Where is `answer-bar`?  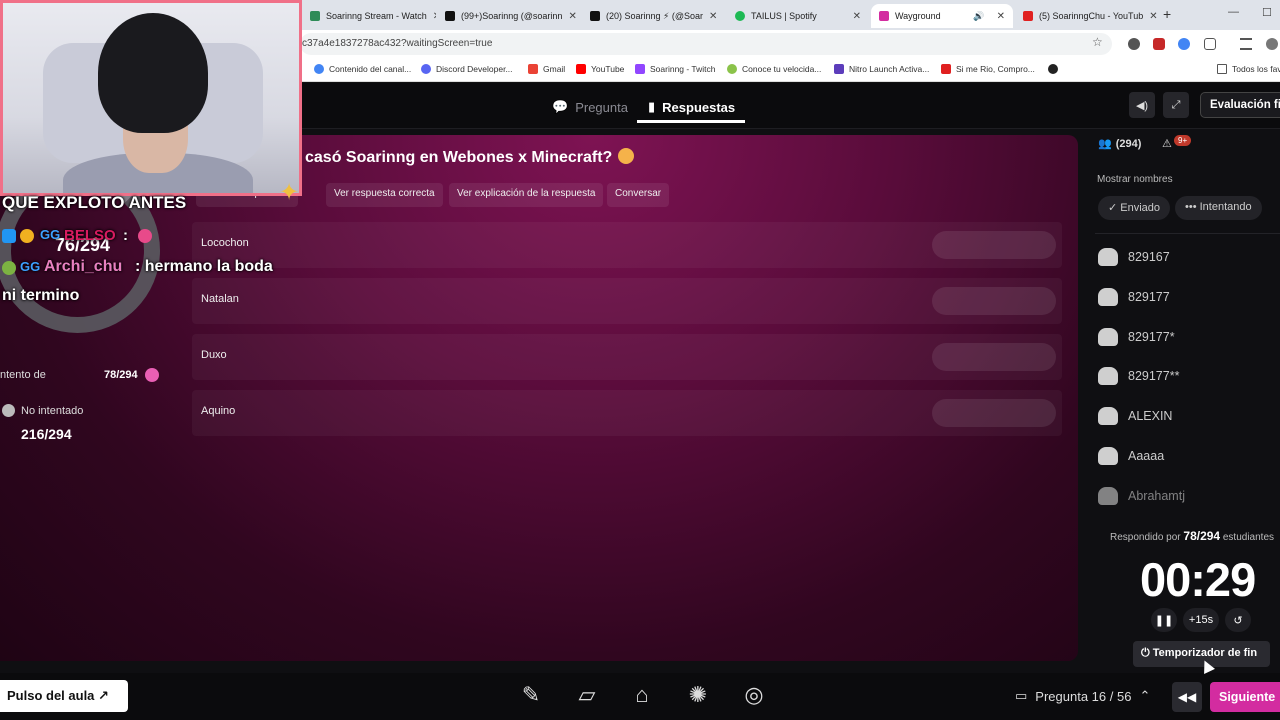 answer-bar is located at coordinates (994, 301).